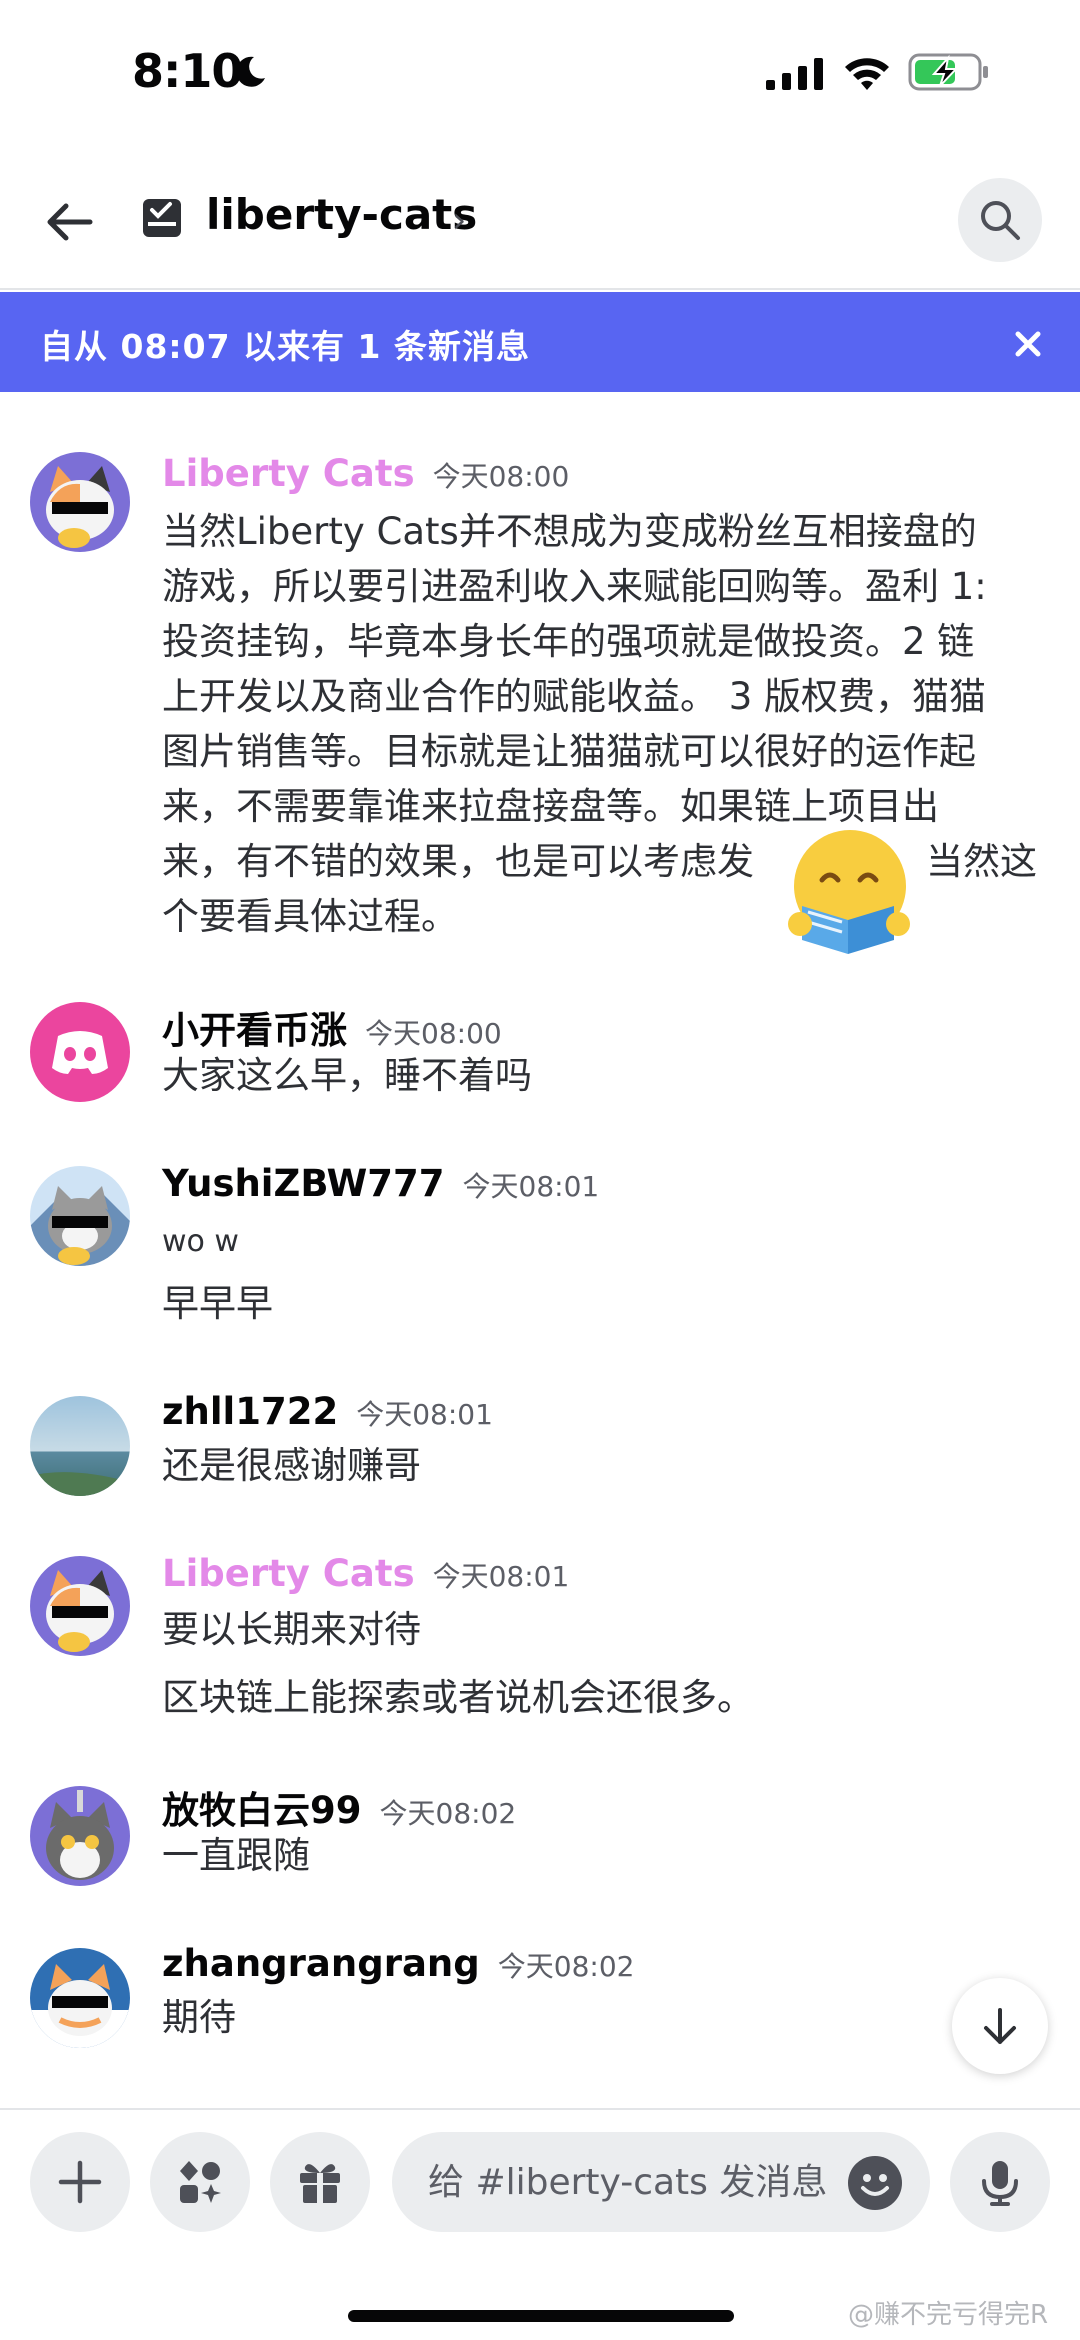 This screenshot has height=2340, width=1080. I want to click on battery-charging-icon, so click(948, 72).